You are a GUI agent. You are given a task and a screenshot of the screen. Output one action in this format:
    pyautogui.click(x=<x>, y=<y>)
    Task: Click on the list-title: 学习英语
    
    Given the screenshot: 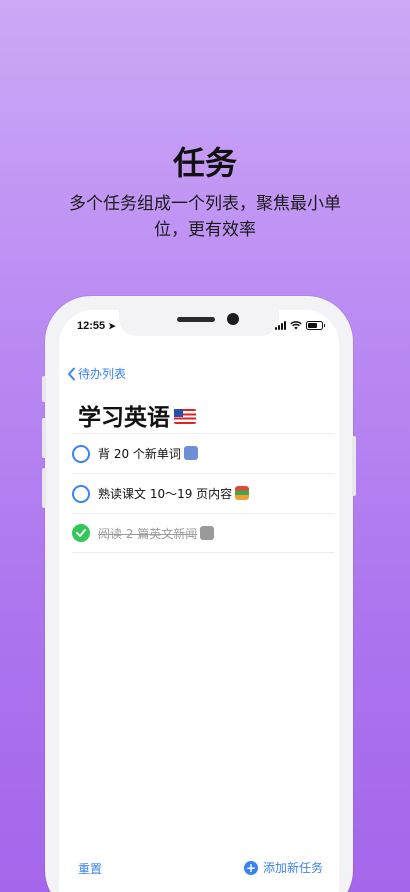 What is the action you would take?
    pyautogui.click(x=137, y=415)
    